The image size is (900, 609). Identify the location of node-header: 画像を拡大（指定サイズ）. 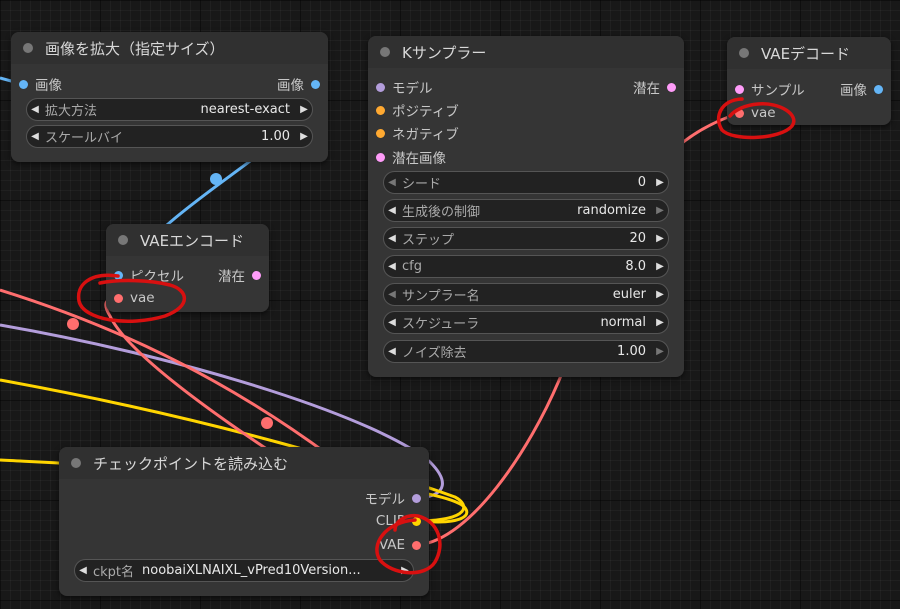
(169, 48).